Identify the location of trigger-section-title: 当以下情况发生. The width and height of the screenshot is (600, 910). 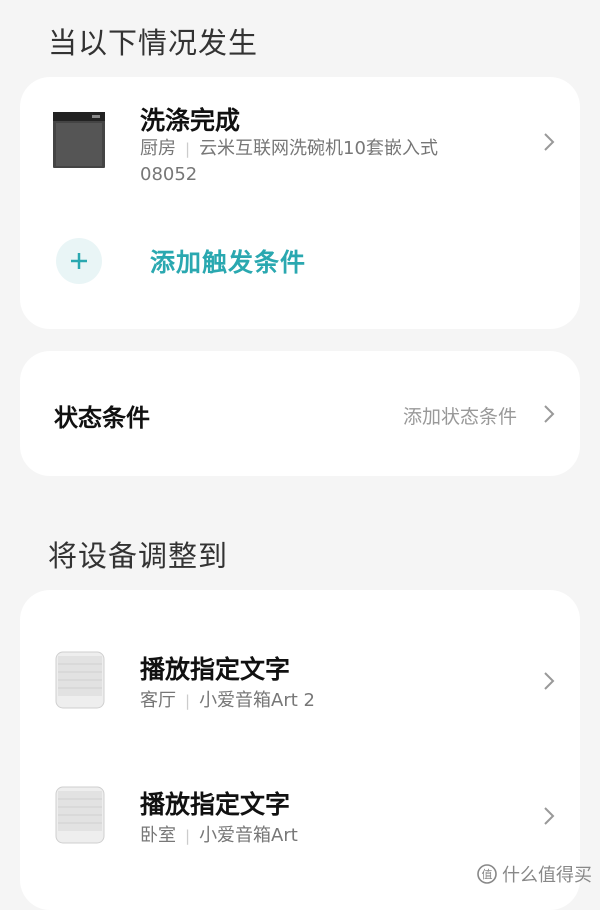
(153, 43).